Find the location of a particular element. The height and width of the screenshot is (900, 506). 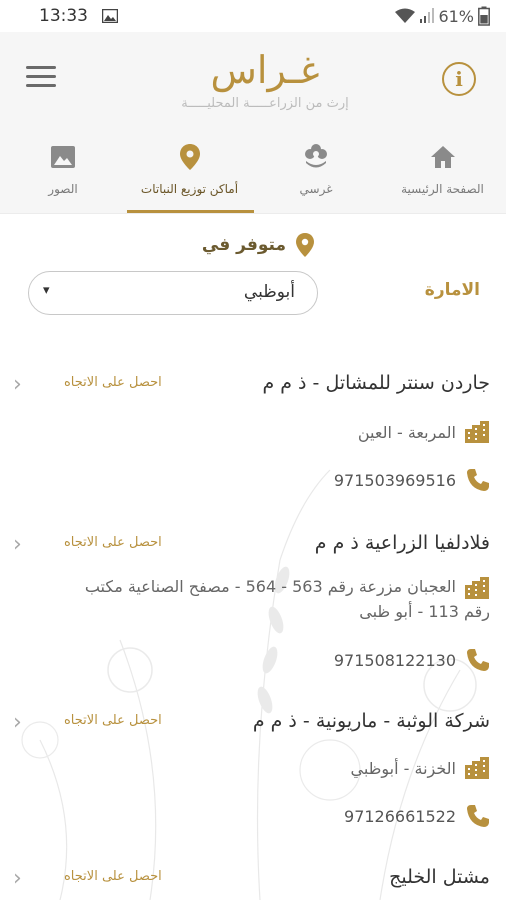

emirate-selected-value: أبوظبي is located at coordinates (269, 292).